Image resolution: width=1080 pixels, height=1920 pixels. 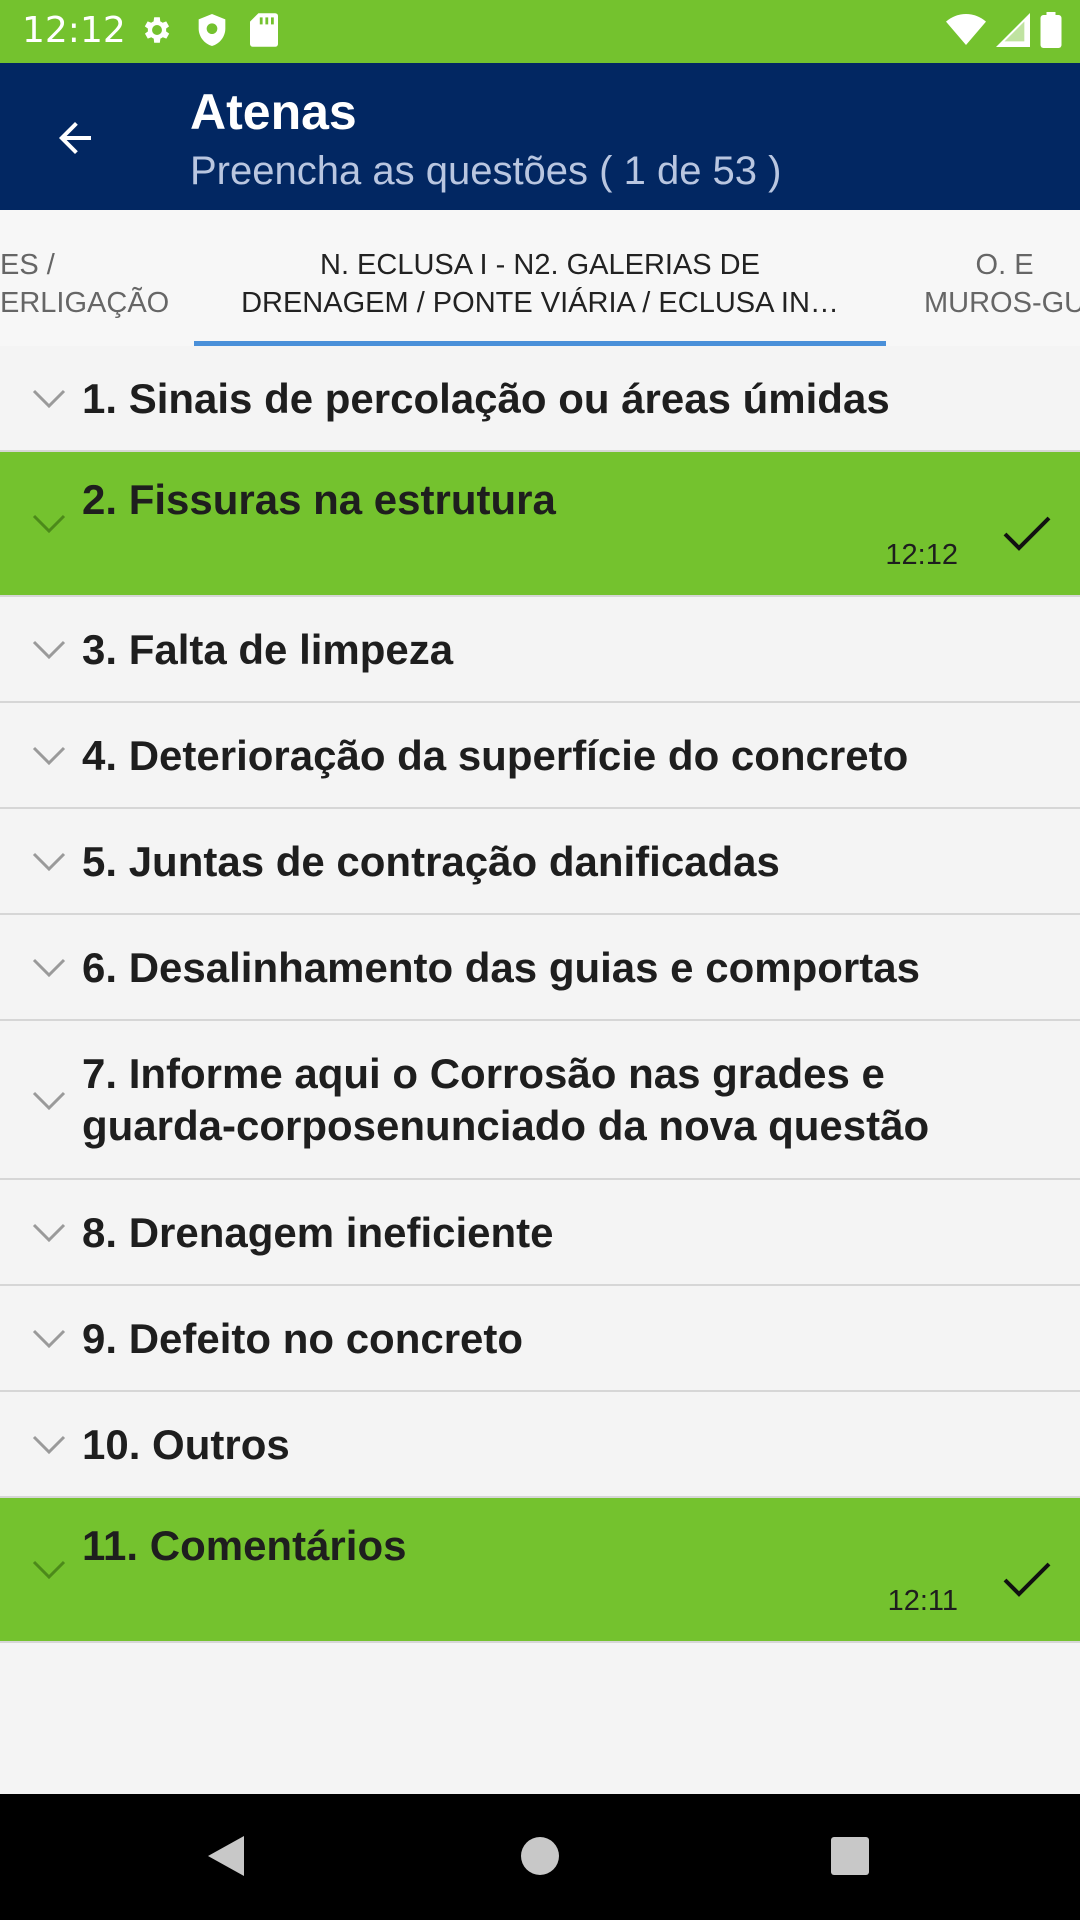 What do you see at coordinates (1002, 284) in the screenshot?
I see `tab-next-section: O. E MUROS-GU` at bounding box center [1002, 284].